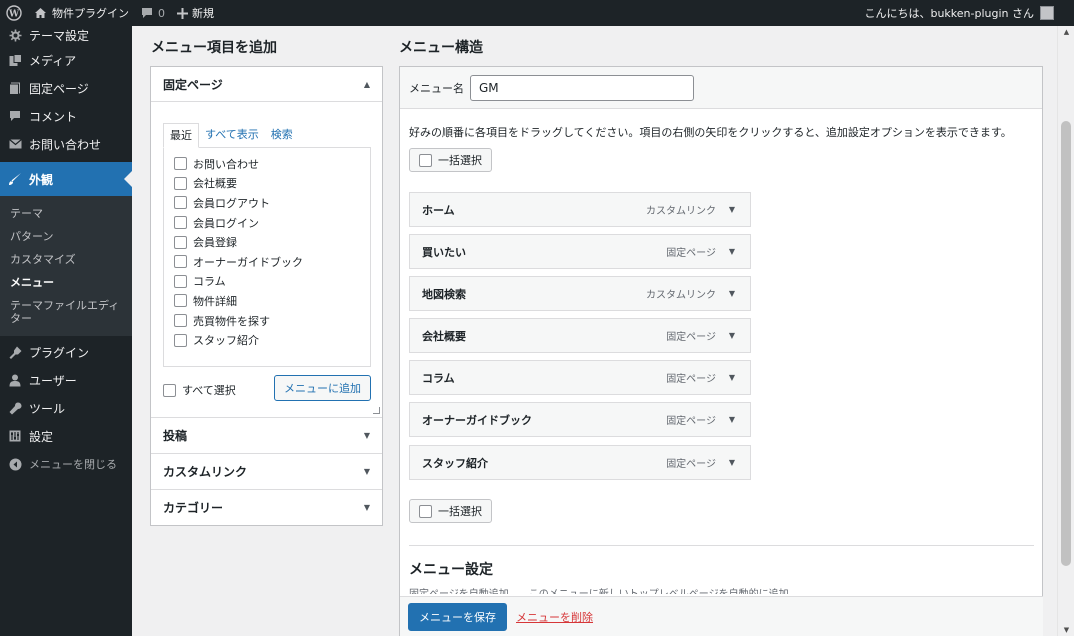 This screenshot has width=1074, height=636. Describe the element at coordinates (580, 419) in the screenshot. I see `menu-item: オーナーガイドブック 固定ページ ▼` at that location.